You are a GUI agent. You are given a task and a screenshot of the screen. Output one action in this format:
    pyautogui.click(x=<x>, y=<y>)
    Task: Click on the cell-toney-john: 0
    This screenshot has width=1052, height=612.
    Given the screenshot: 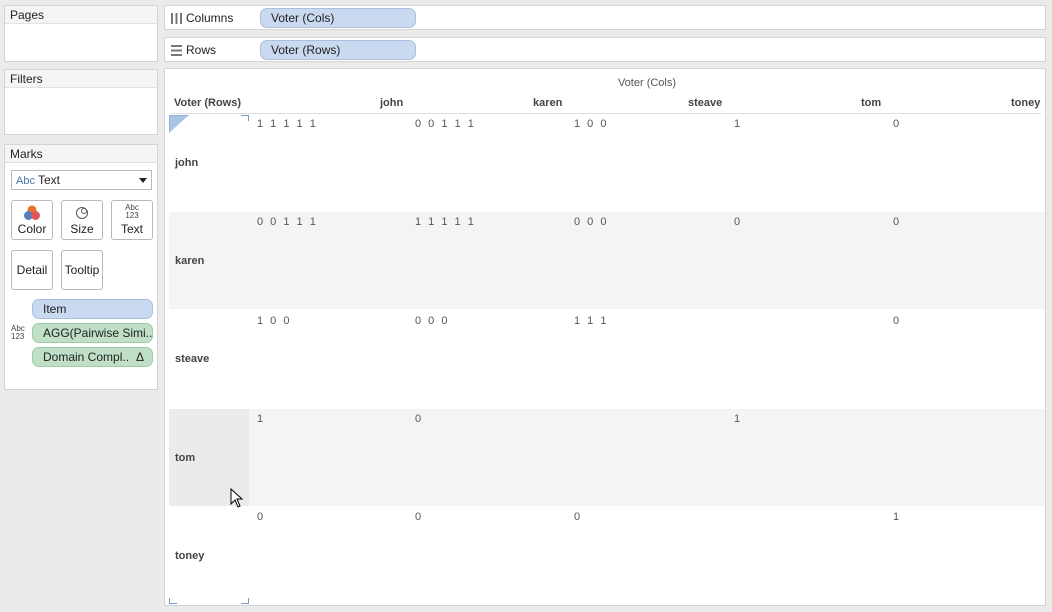 What is the action you would take?
    pyautogui.click(x=260, y=517)
    